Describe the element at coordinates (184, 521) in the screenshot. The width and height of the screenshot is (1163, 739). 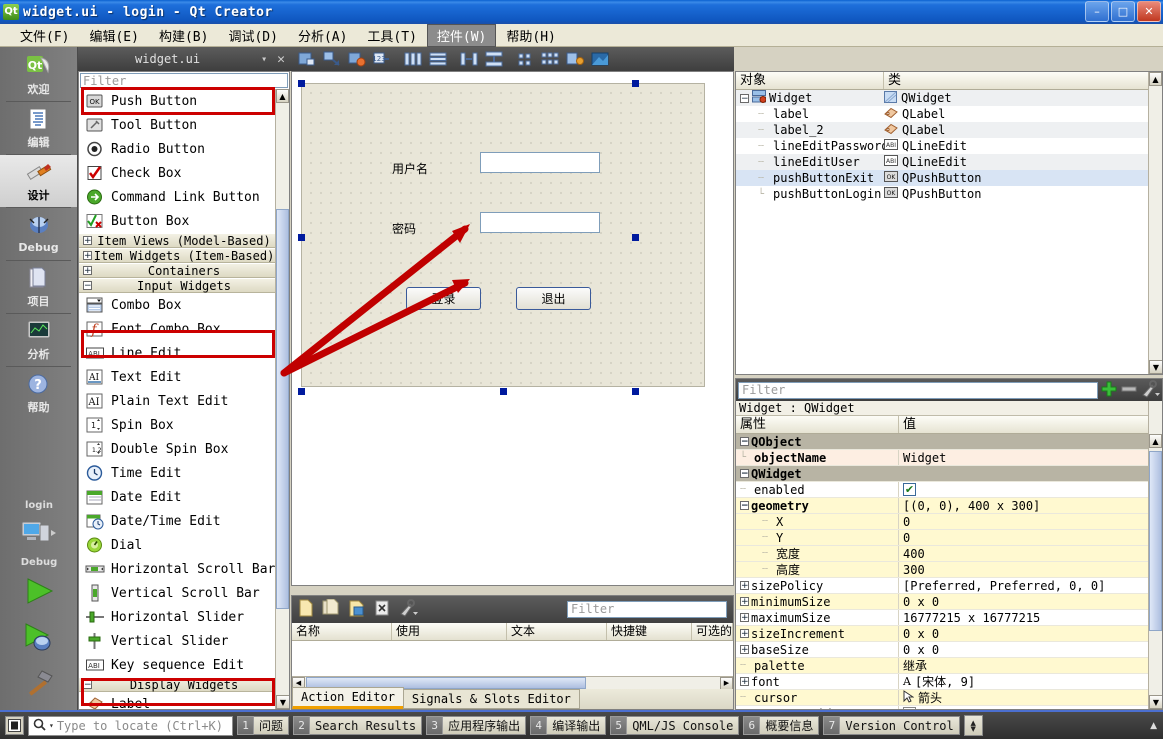
I see `widget-item-date-time-edit: Date/Time Edit` at that location.